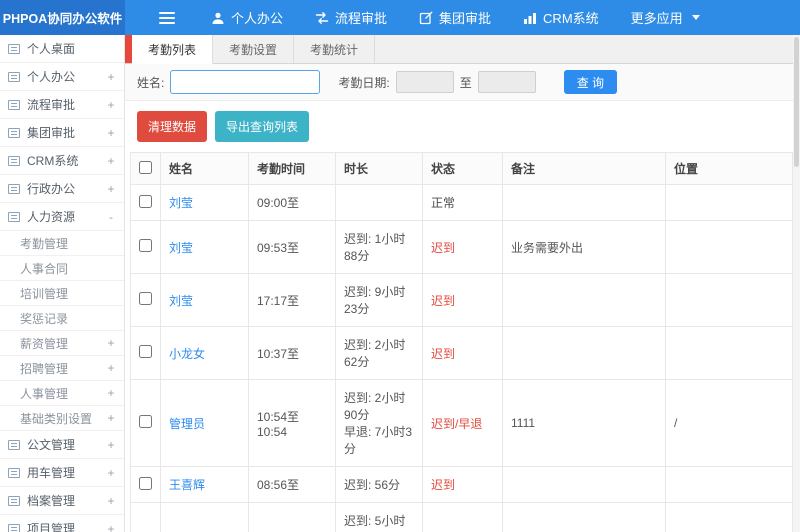 Image resolution: width=800 pixels, height=532 pixels. What do you see at coordinates (111, 217) in the screenshot?
I see `collapse-minus-icon: -` at bounding box center [111, 217].